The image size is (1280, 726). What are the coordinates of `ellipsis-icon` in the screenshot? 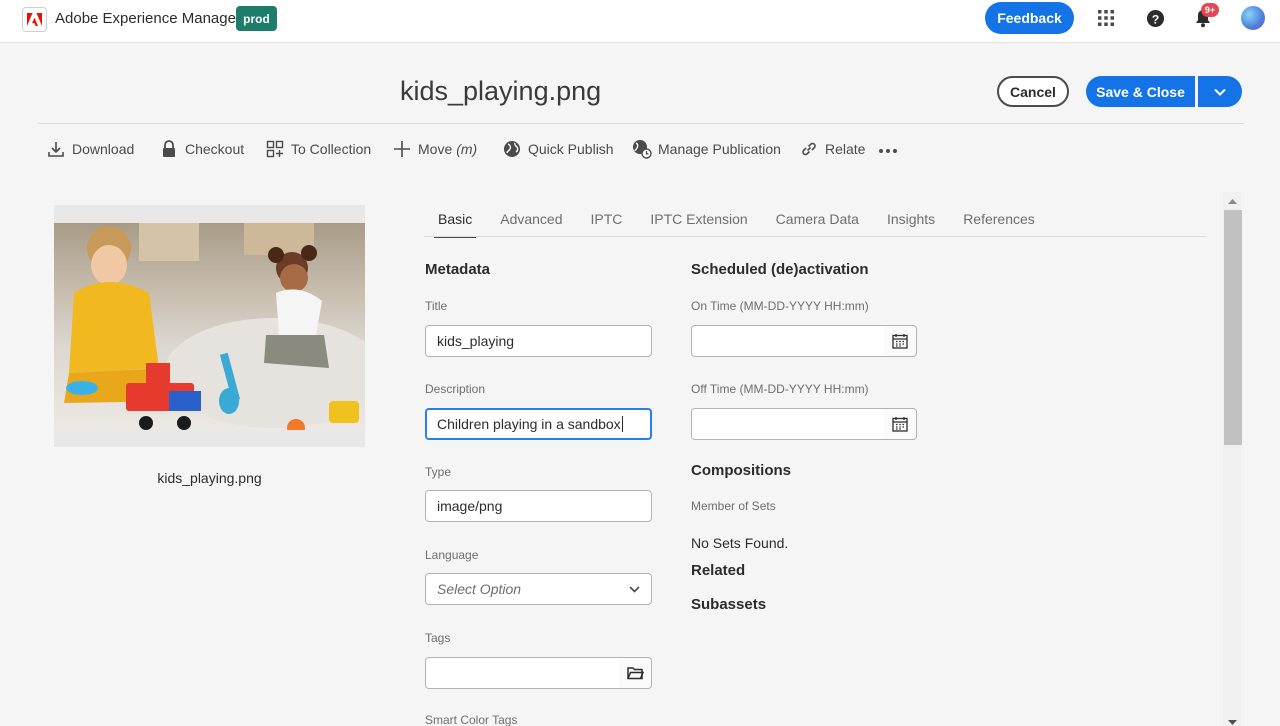 It's located at (888, 149).